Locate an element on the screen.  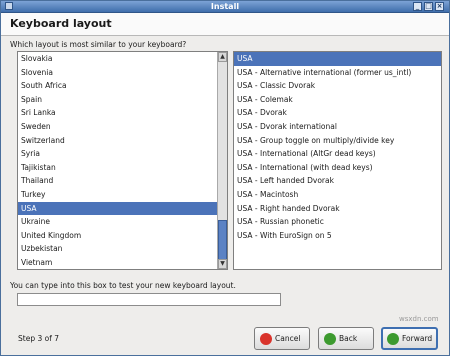
maximize-icon: □ is located at coordinates (428, 6).